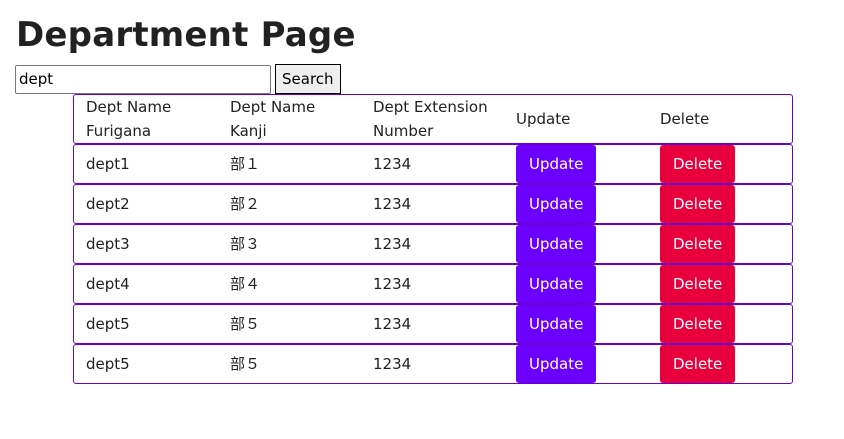 The width and height of the screenshot is (844, 439). I want to click on header-dept-extension-number: Dept Extension Number, so click(430, 119).